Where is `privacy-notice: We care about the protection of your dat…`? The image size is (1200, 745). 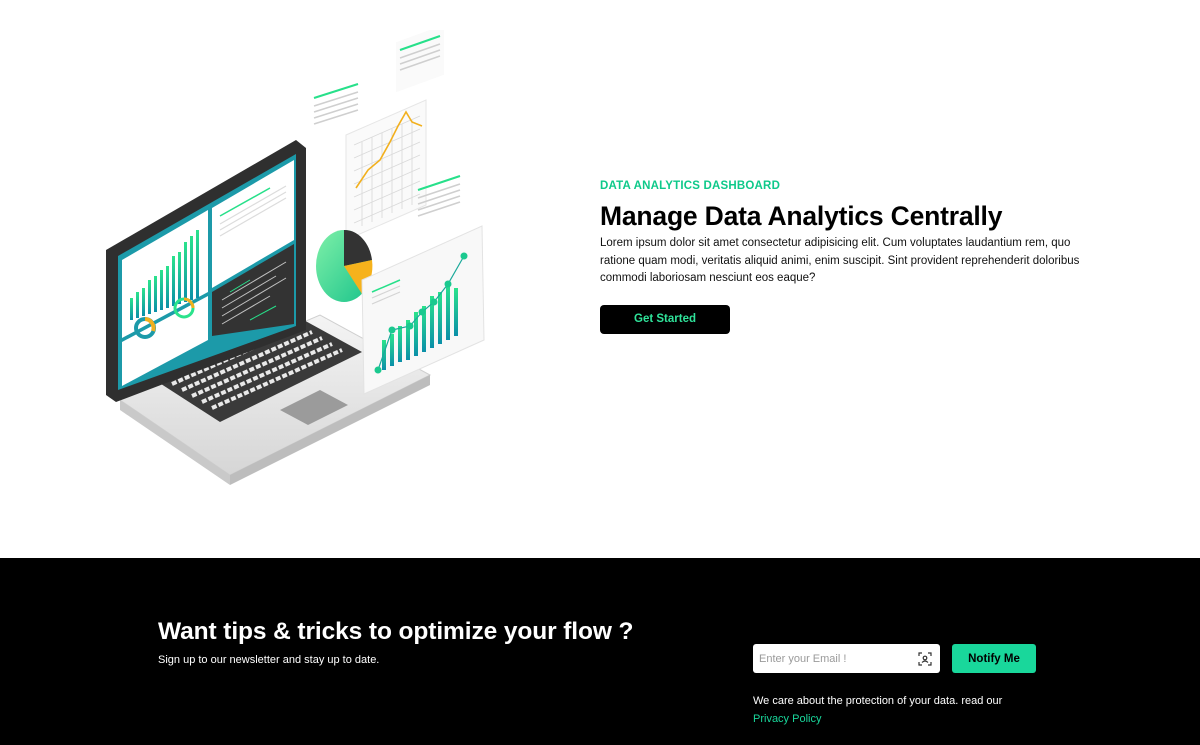
privacy-notice: We care about the protection of your dat… is located at coordinates (903, 710).